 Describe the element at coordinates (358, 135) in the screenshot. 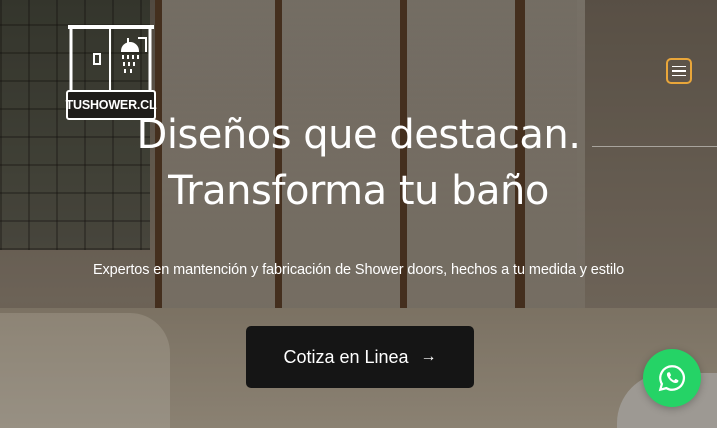

I see `hero-headline-line1: Diseños que destacan.` at that location.